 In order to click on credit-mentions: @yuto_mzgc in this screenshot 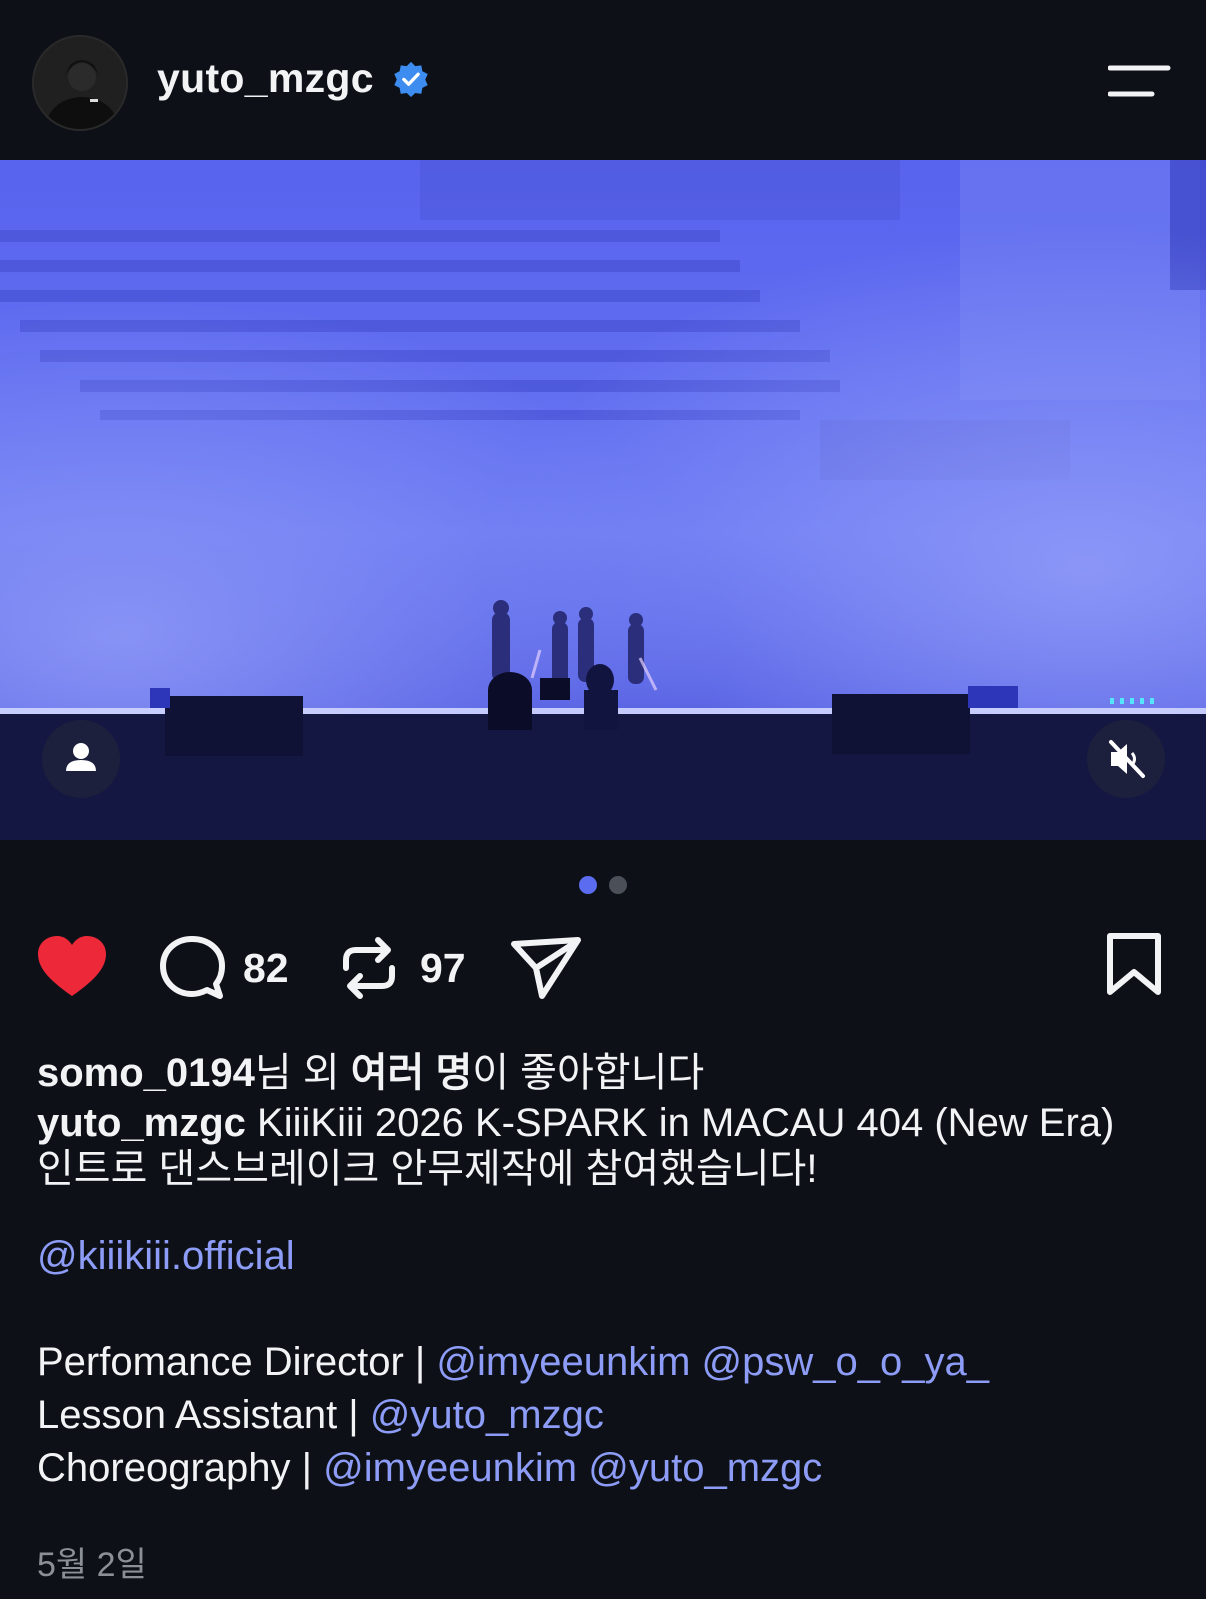, I will do `click(487, 1415)`.